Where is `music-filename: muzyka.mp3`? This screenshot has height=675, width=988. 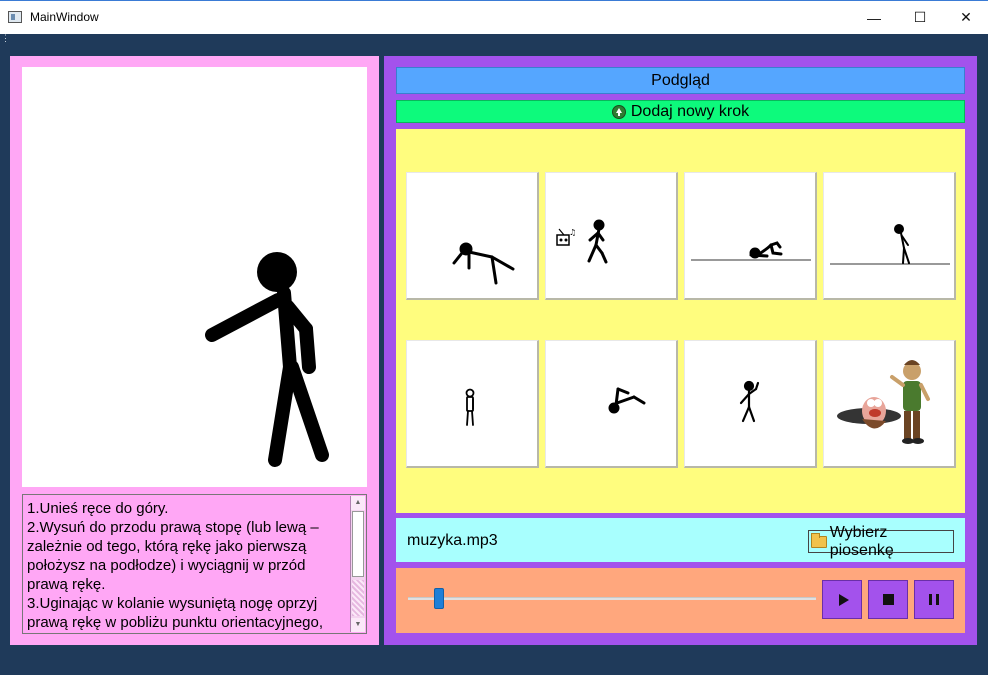
music-filename: muzyka.mp3 is located at coordinates (452, 540).